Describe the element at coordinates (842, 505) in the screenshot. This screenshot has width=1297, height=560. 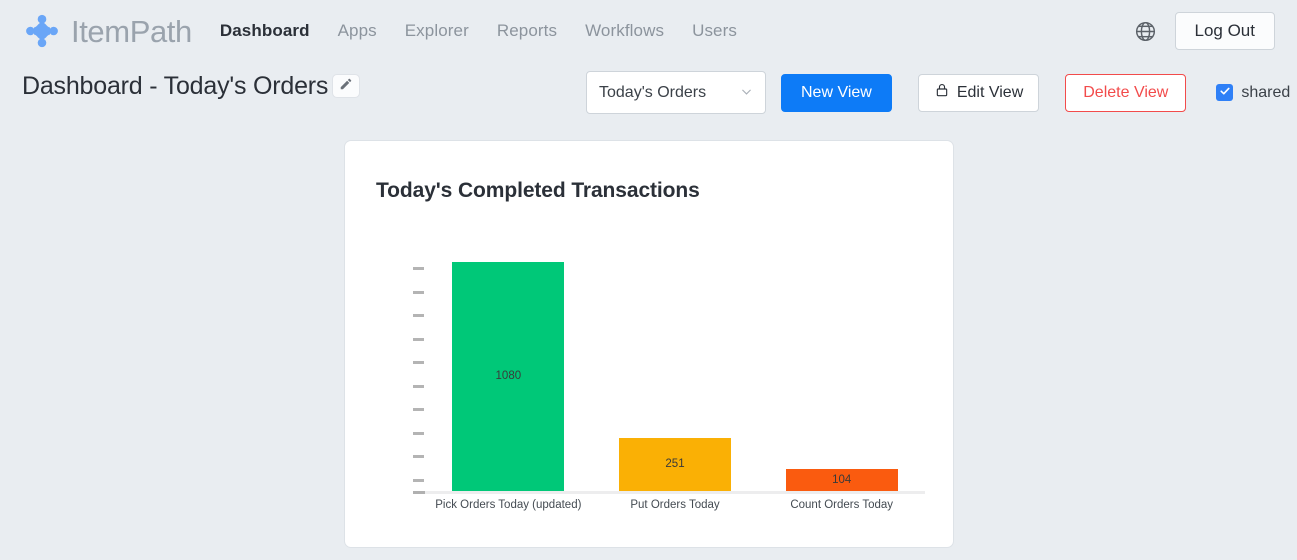
I see `x-axis-label-count-orders: Count Orders Today` at that location.